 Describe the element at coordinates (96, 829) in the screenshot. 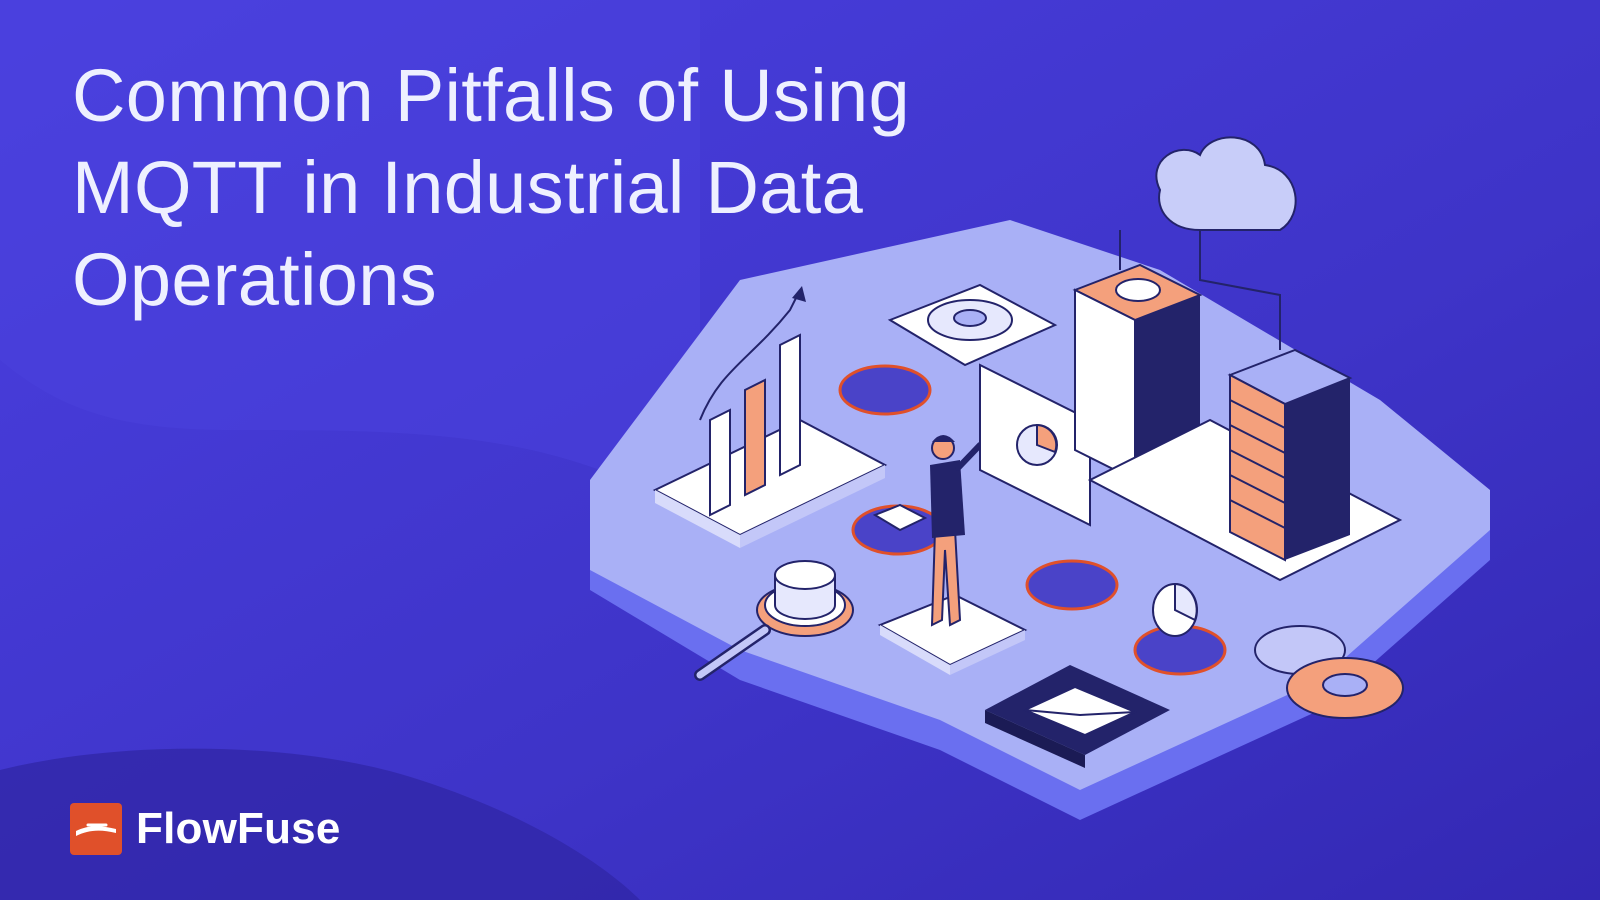

I see `flowfuse-logo-icon` at that location.